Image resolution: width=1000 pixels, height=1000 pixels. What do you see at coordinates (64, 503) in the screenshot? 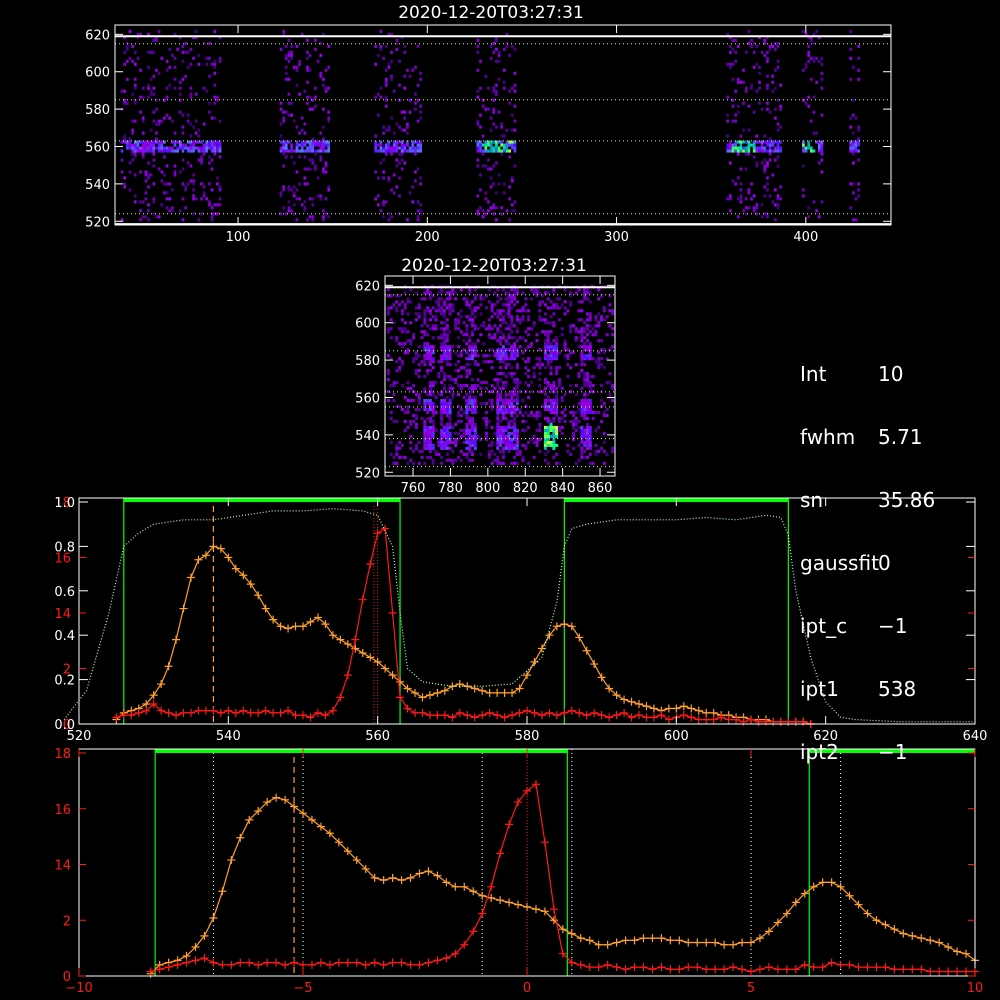
I see `y-tick-label: 1.0` at bounding box center [64, 503].